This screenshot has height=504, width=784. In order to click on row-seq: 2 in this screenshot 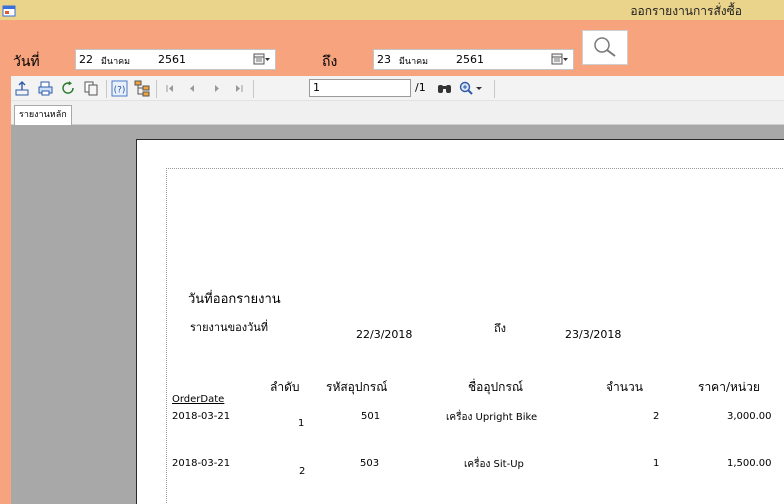, I will do `click(302, 471)`.